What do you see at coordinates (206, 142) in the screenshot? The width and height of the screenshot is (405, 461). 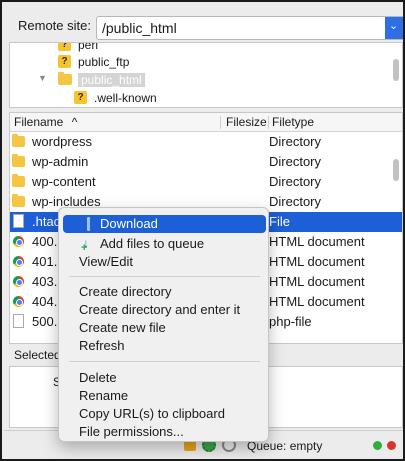 I see `file-row-wordpress: wordpress Directory` at bounding box center [206, 142].